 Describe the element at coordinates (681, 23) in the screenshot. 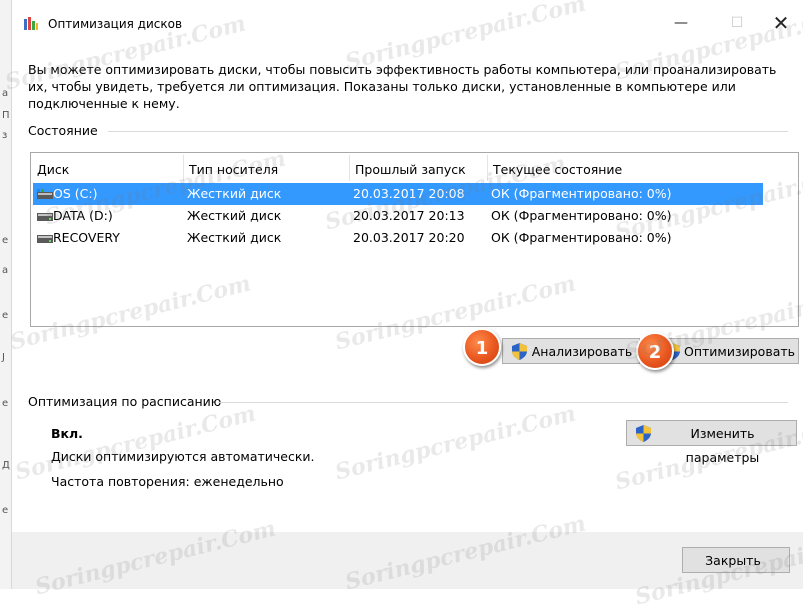

I see `minimize-button: —` at that location.